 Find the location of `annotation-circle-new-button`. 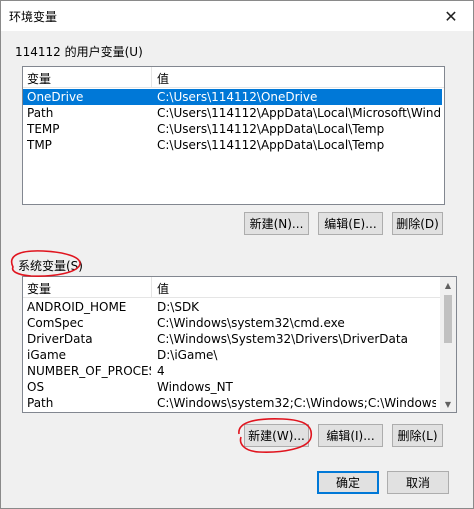

annotation-circle-new-button is located at coordinates (275, 435).